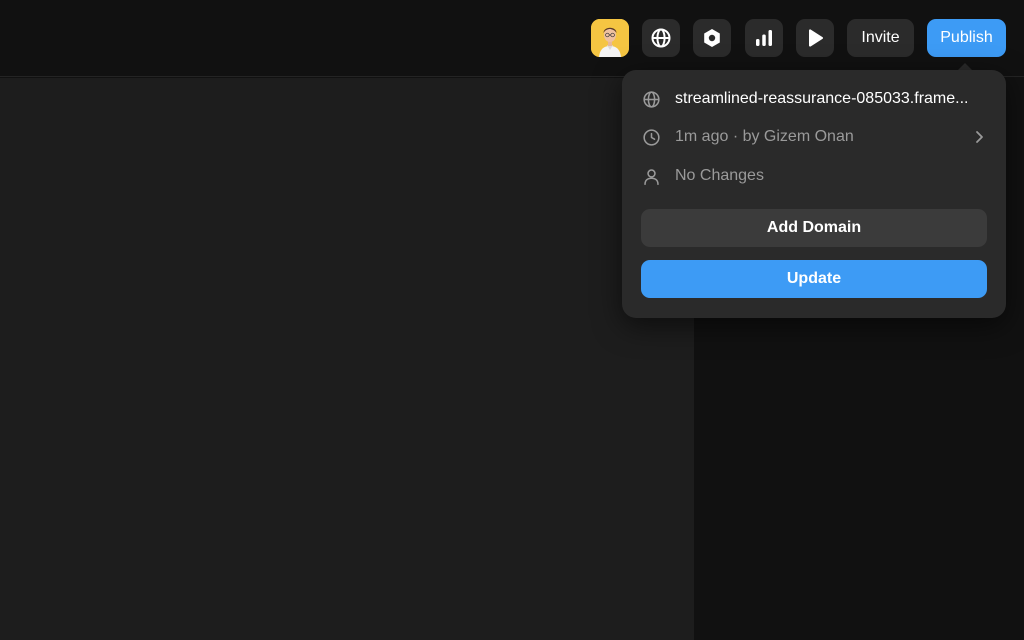 This screenshot has height=640, width=1024. I want to click on avatar-image, so click(610, 38).